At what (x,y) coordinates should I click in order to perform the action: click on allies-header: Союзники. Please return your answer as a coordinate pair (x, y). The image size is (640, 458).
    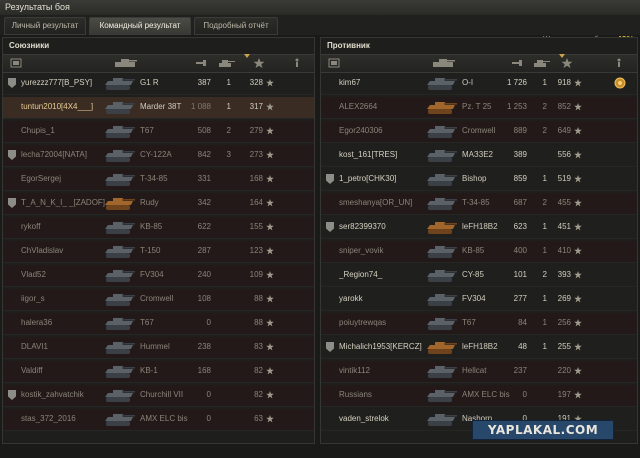
    Looking at the image, I should click on (158, 45).